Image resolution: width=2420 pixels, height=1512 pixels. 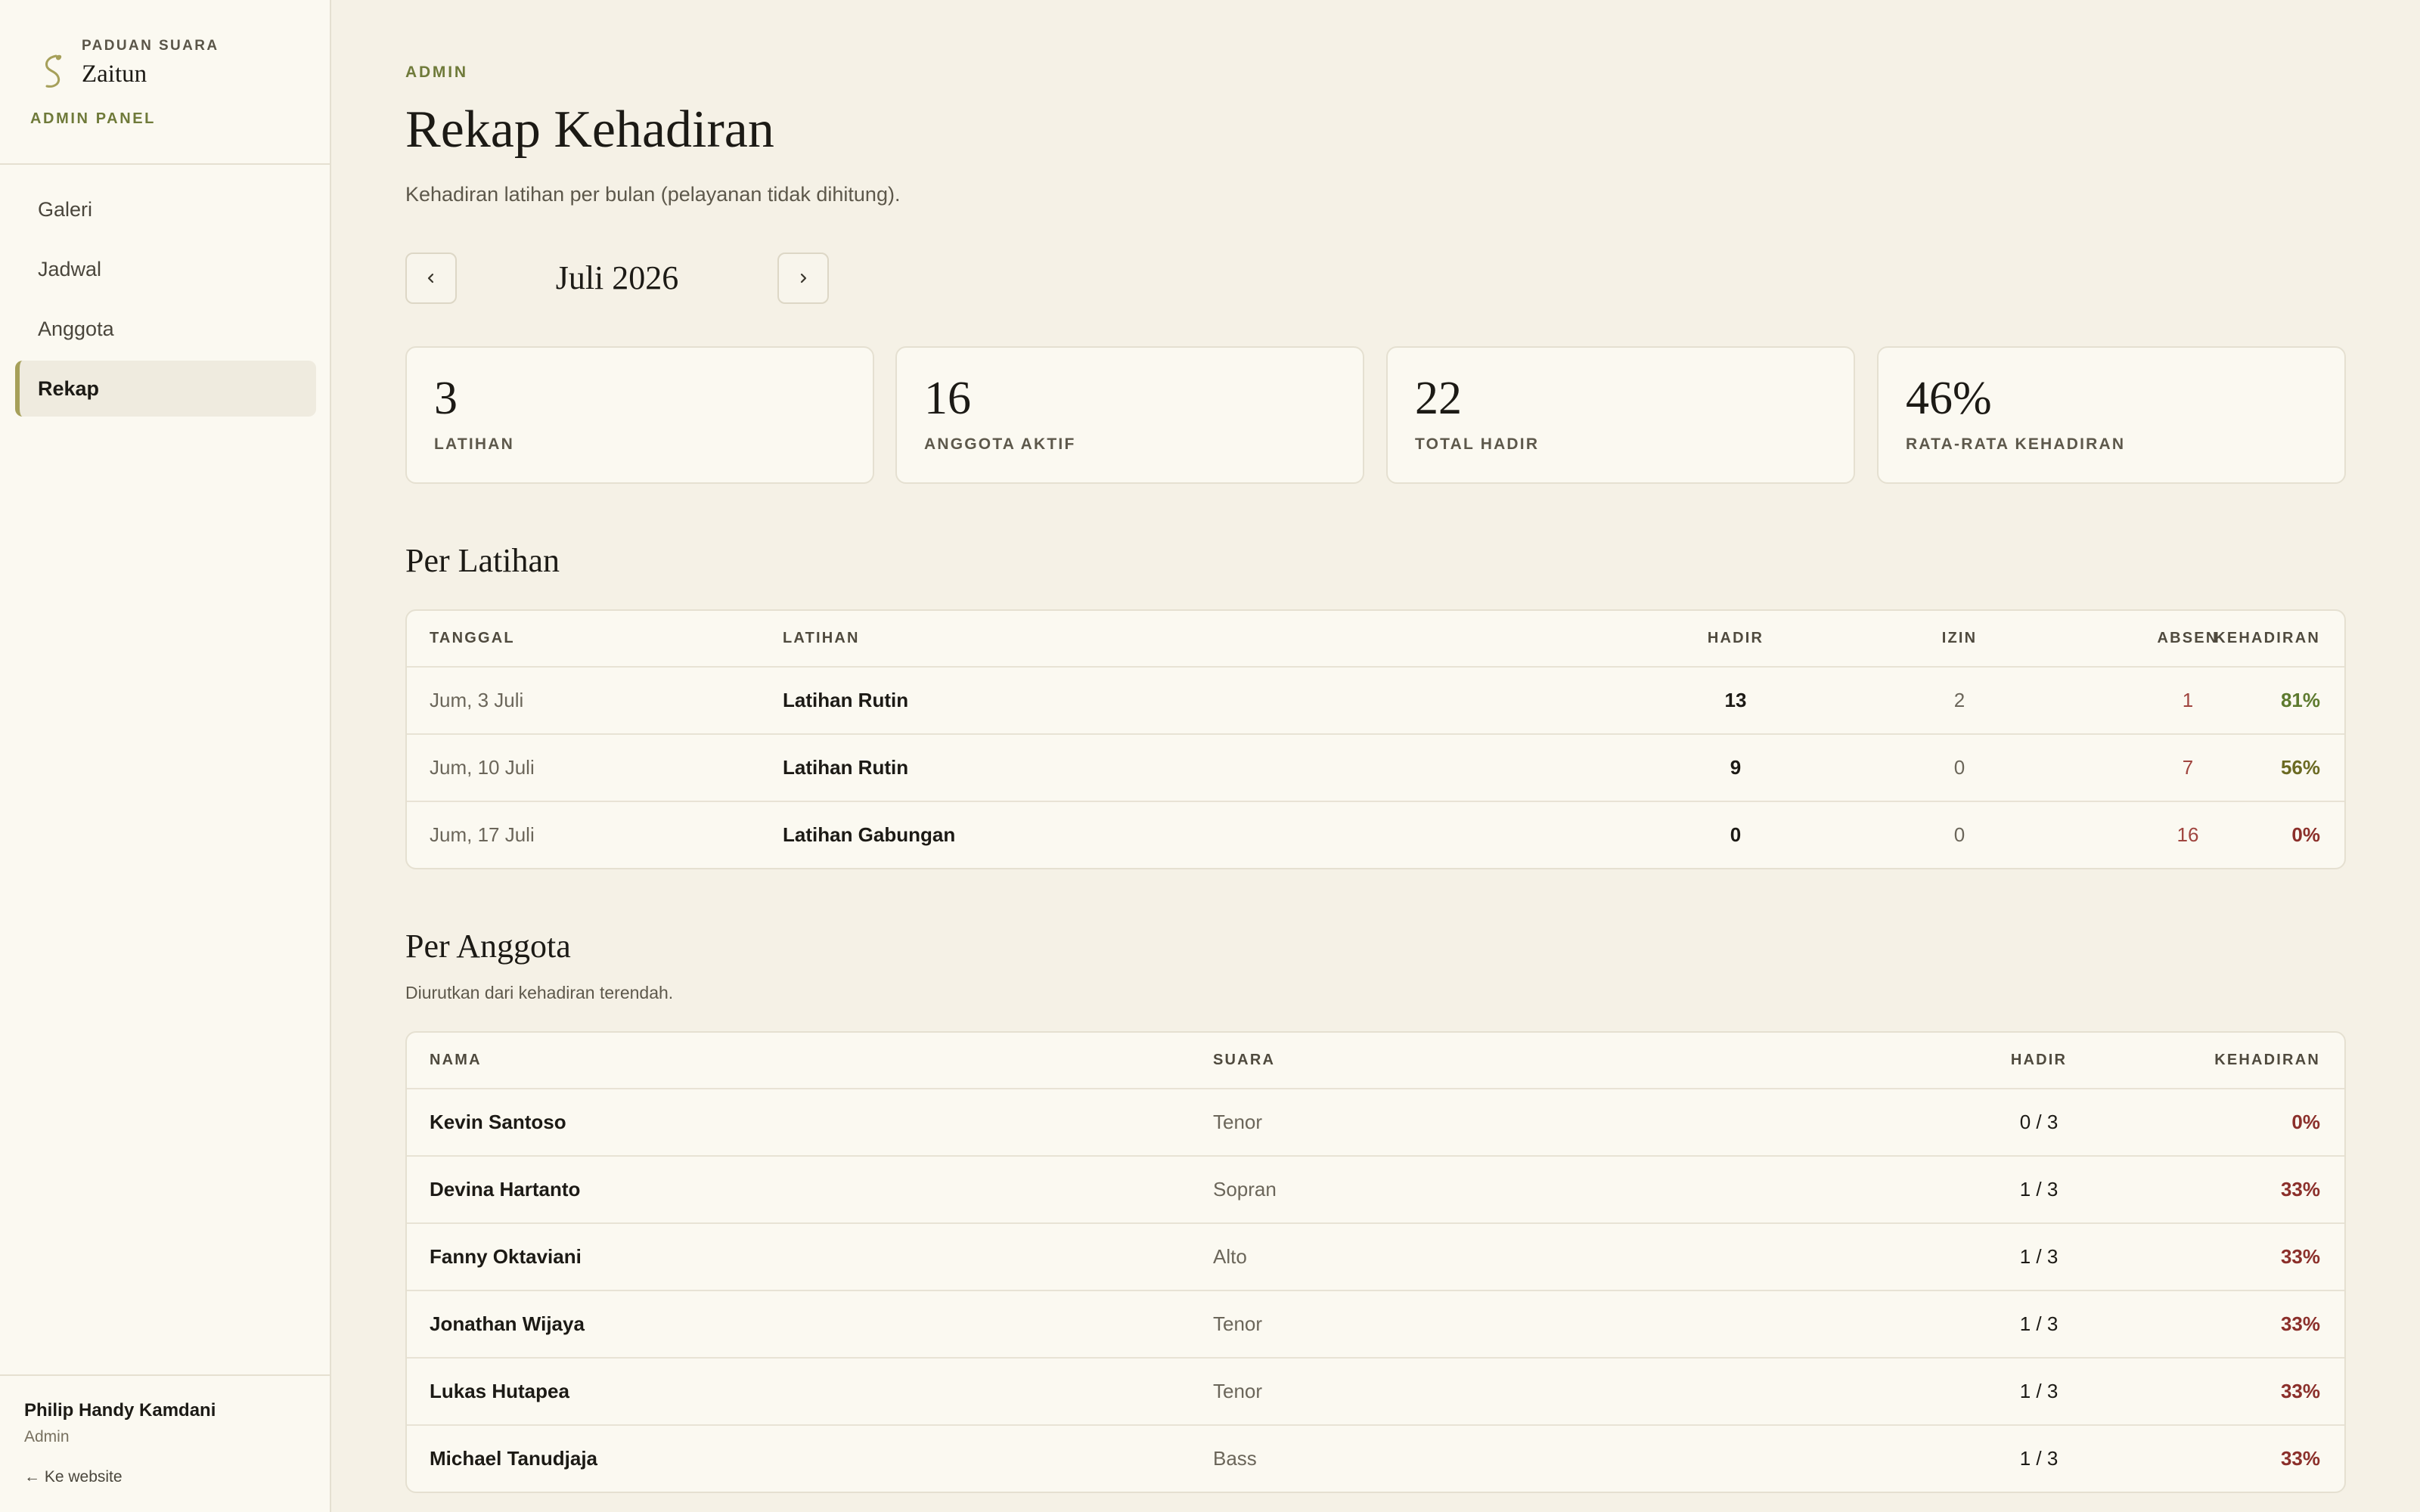 What do you see at coordinates (1244, 1060) in the screenshot?
I see `column-header-suara: SUARA` at bounding box center [1244, 1060].